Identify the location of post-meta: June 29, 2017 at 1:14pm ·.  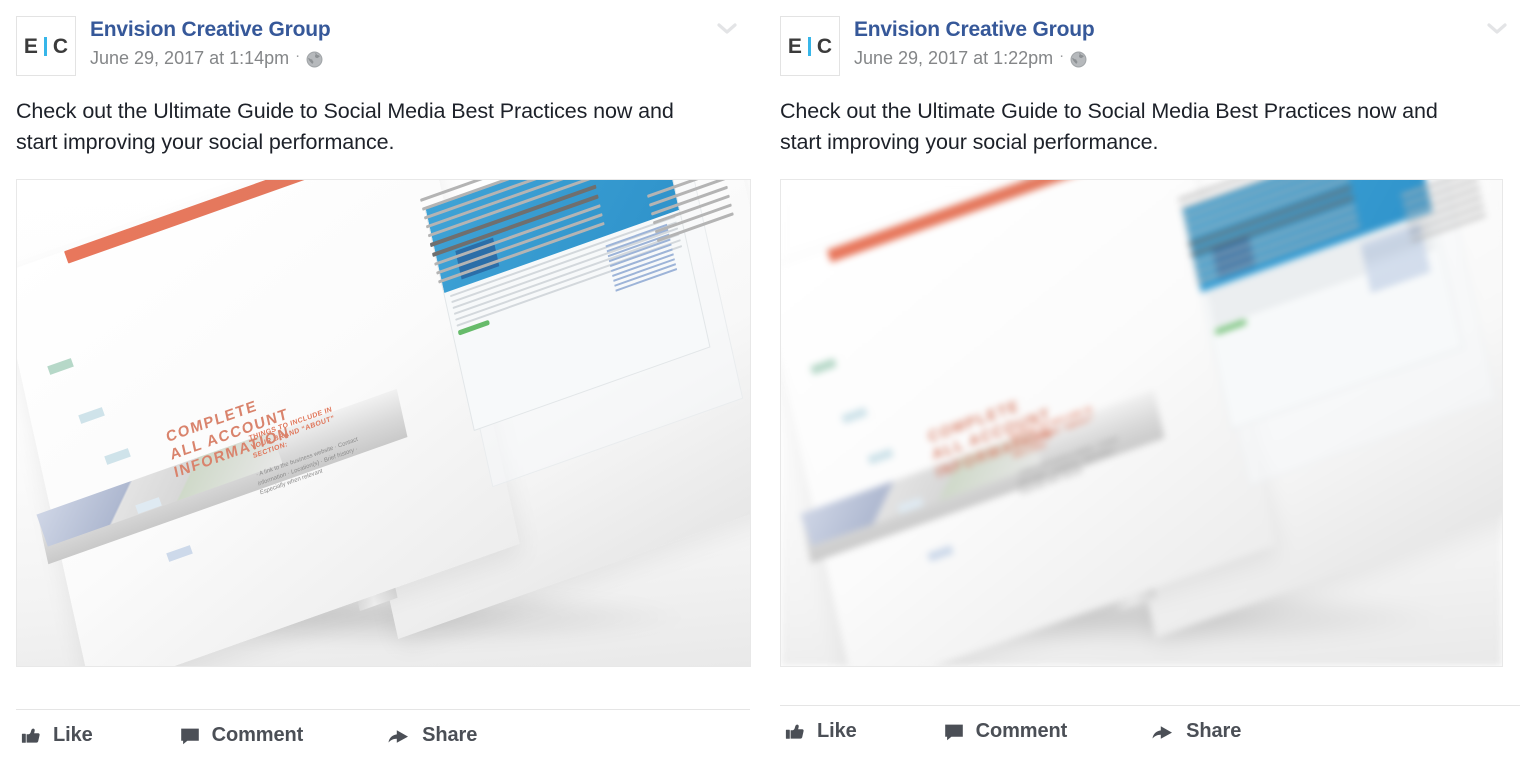
(210, 58).